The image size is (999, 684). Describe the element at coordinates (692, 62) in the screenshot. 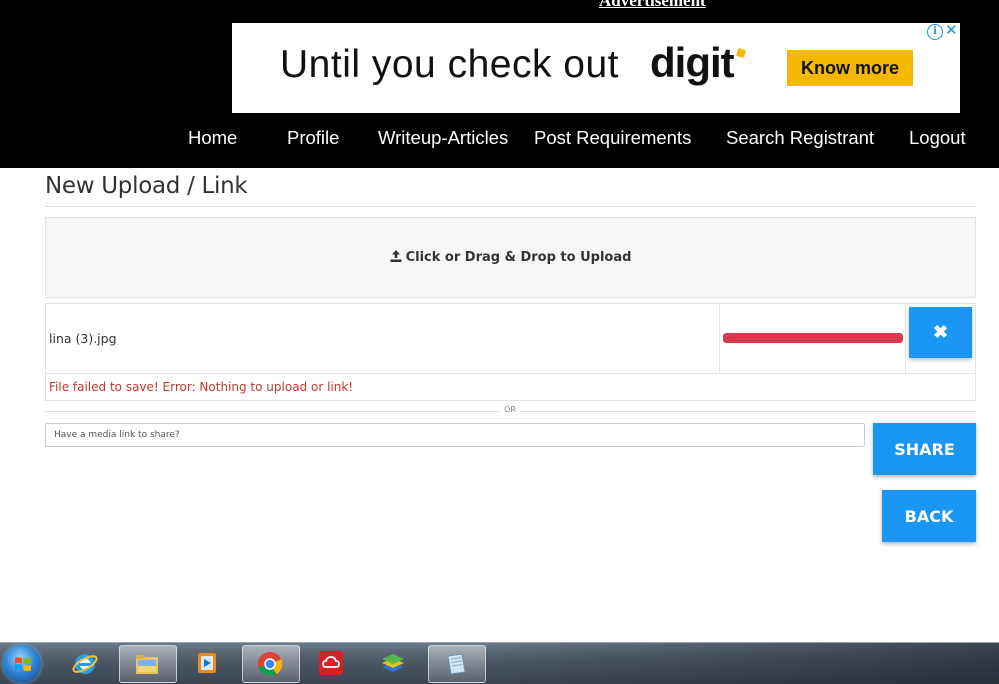

I see `ad-brand: digit` at that location.